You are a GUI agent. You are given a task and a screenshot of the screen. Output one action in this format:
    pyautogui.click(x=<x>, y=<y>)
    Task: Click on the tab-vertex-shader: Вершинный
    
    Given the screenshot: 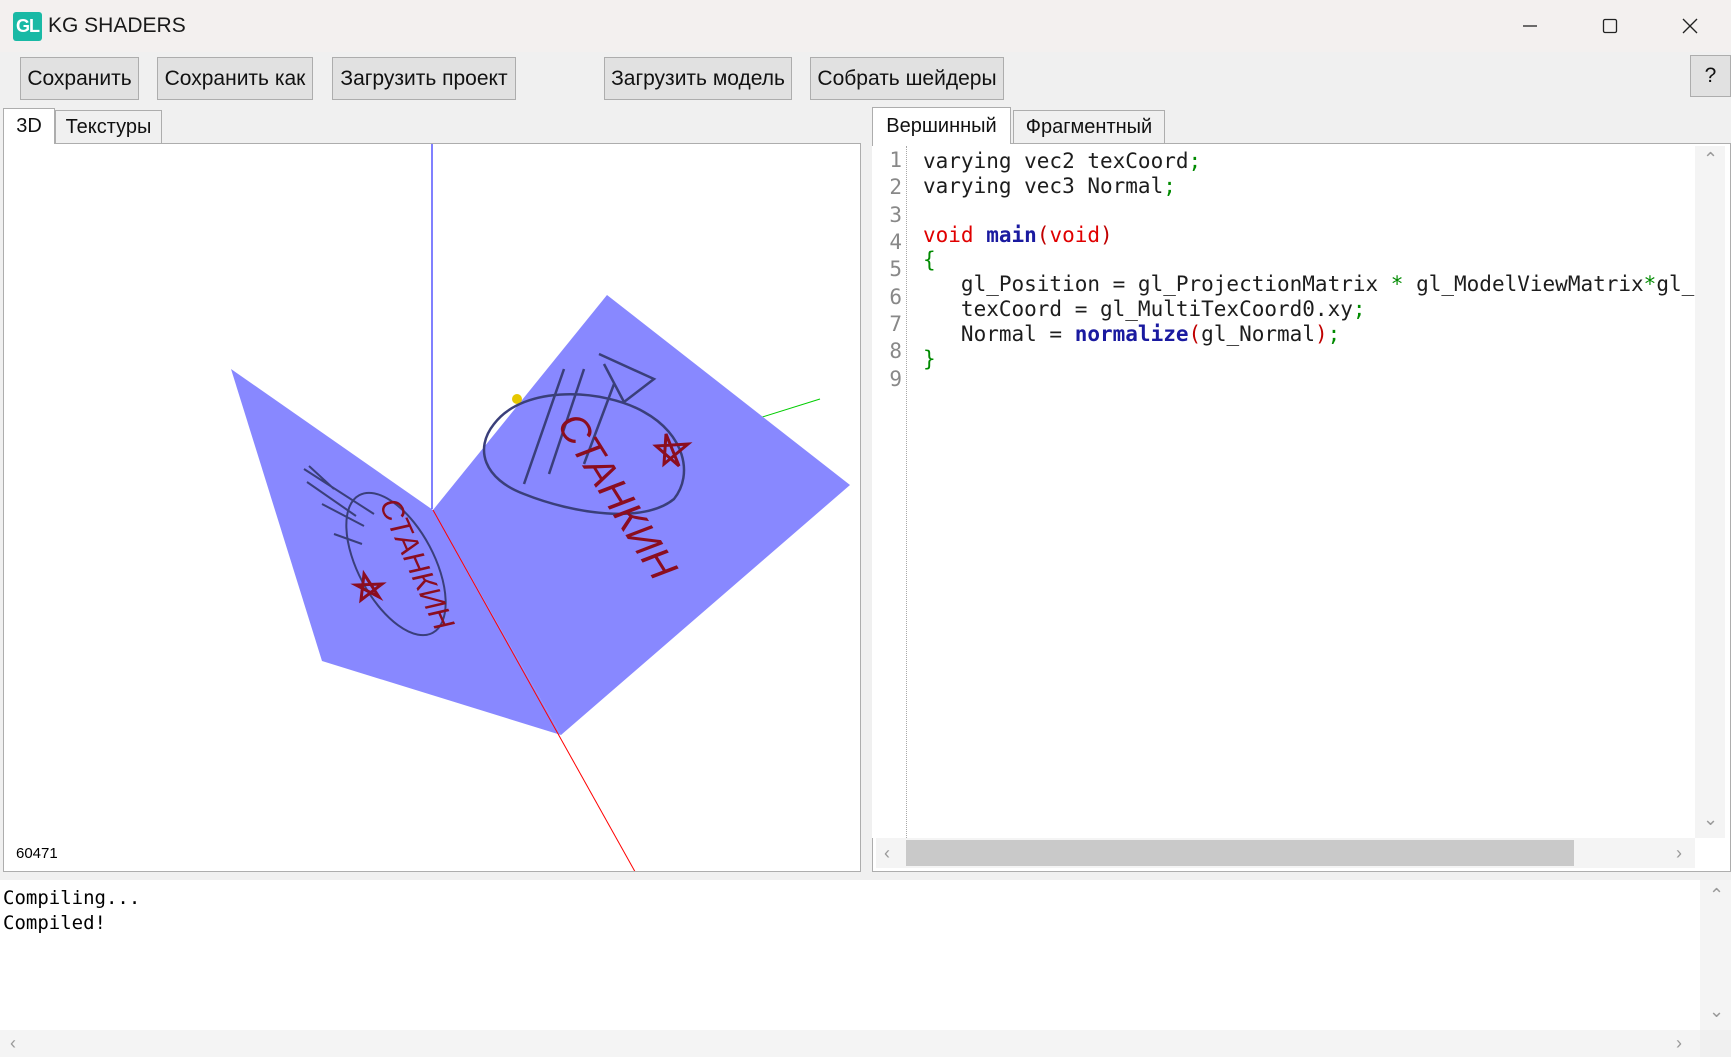 What is the action you would take?
    pyautogui.click(x=941, y=125)
    